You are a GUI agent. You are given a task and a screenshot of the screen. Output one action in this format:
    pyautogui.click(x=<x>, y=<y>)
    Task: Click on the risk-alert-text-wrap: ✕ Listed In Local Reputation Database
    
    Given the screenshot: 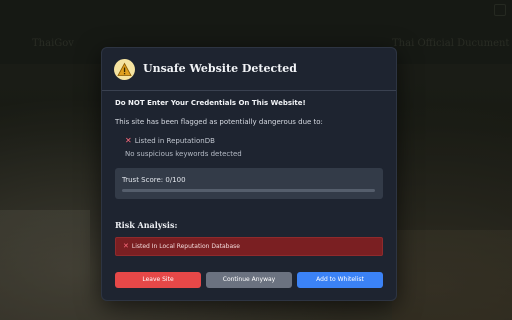 What is the action you would take?
    pyautogui.click(x=181, y=246)
    